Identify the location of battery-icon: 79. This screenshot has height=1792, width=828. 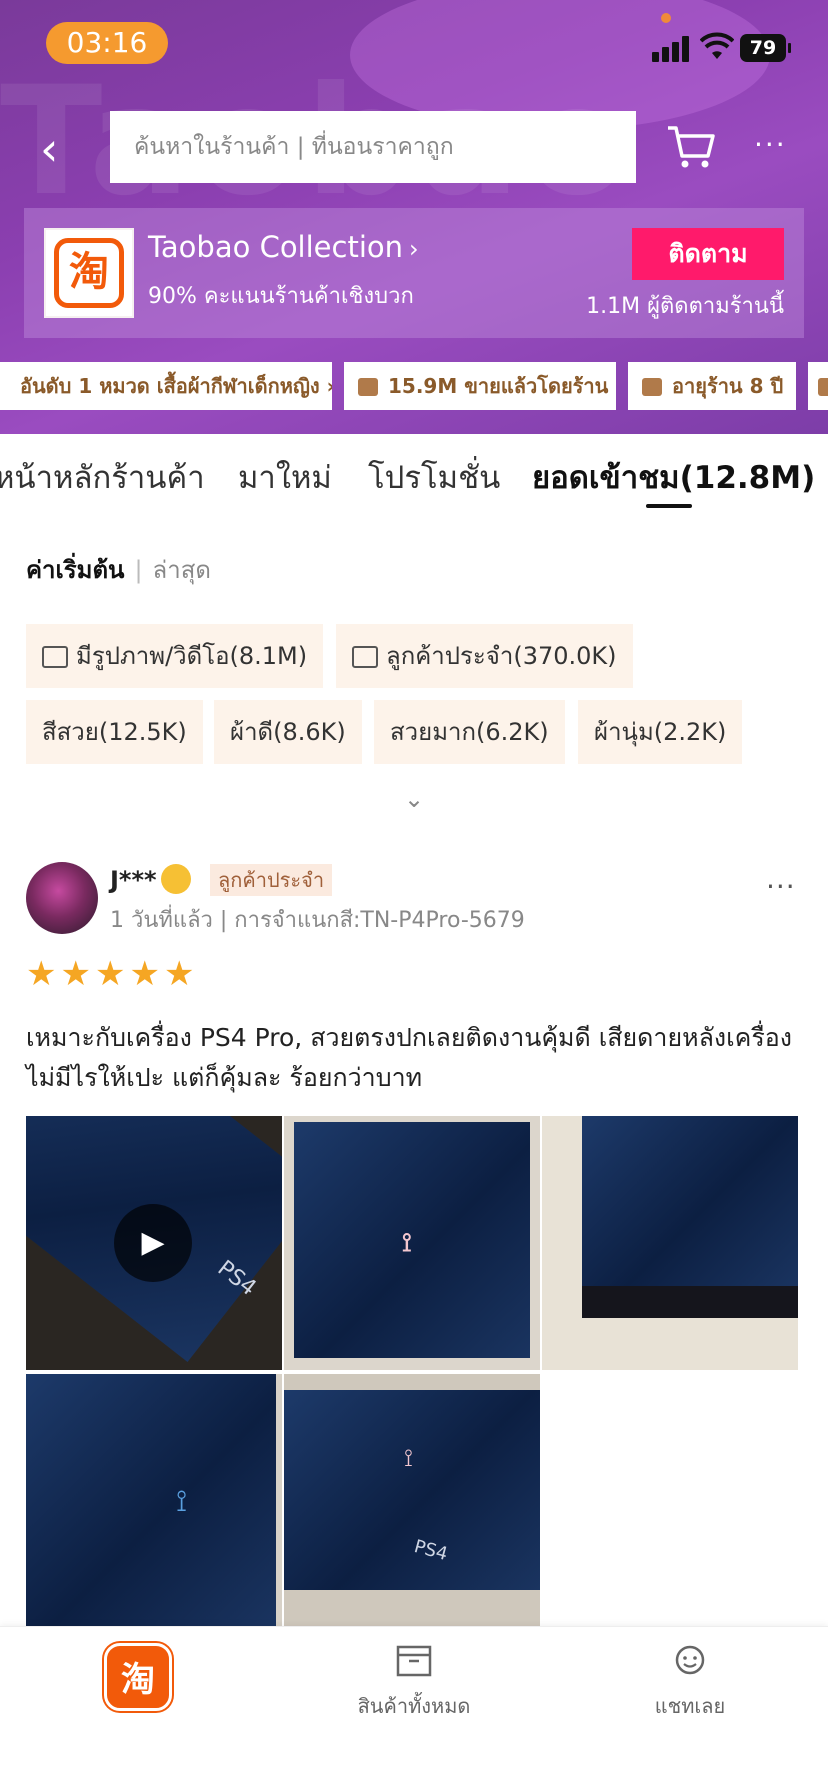
(765, 48).